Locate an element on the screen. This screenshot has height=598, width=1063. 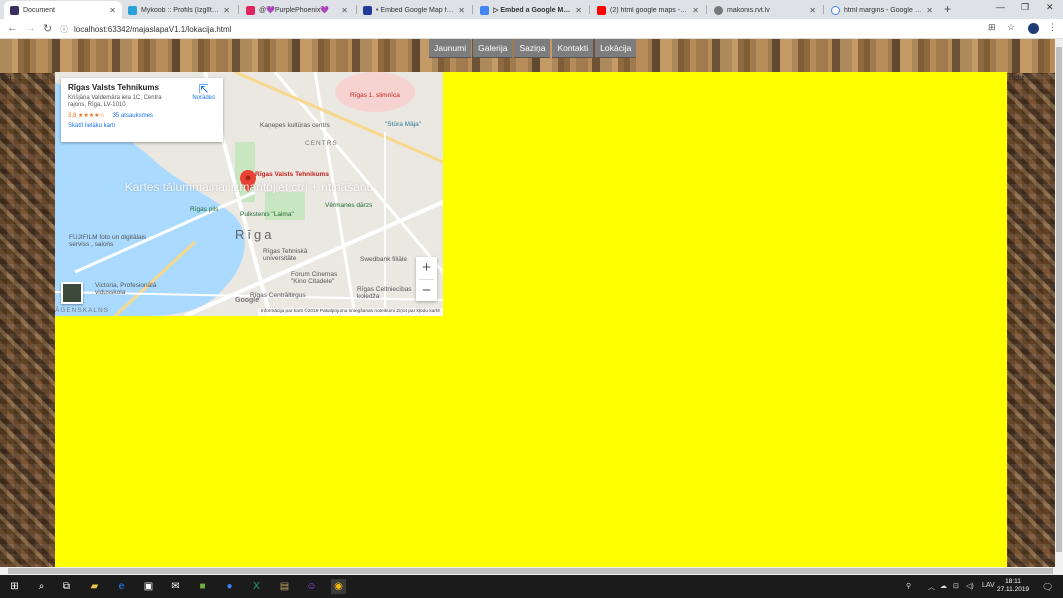
tab-label: (2) html google maps - You is located at coordinates (649, 10).